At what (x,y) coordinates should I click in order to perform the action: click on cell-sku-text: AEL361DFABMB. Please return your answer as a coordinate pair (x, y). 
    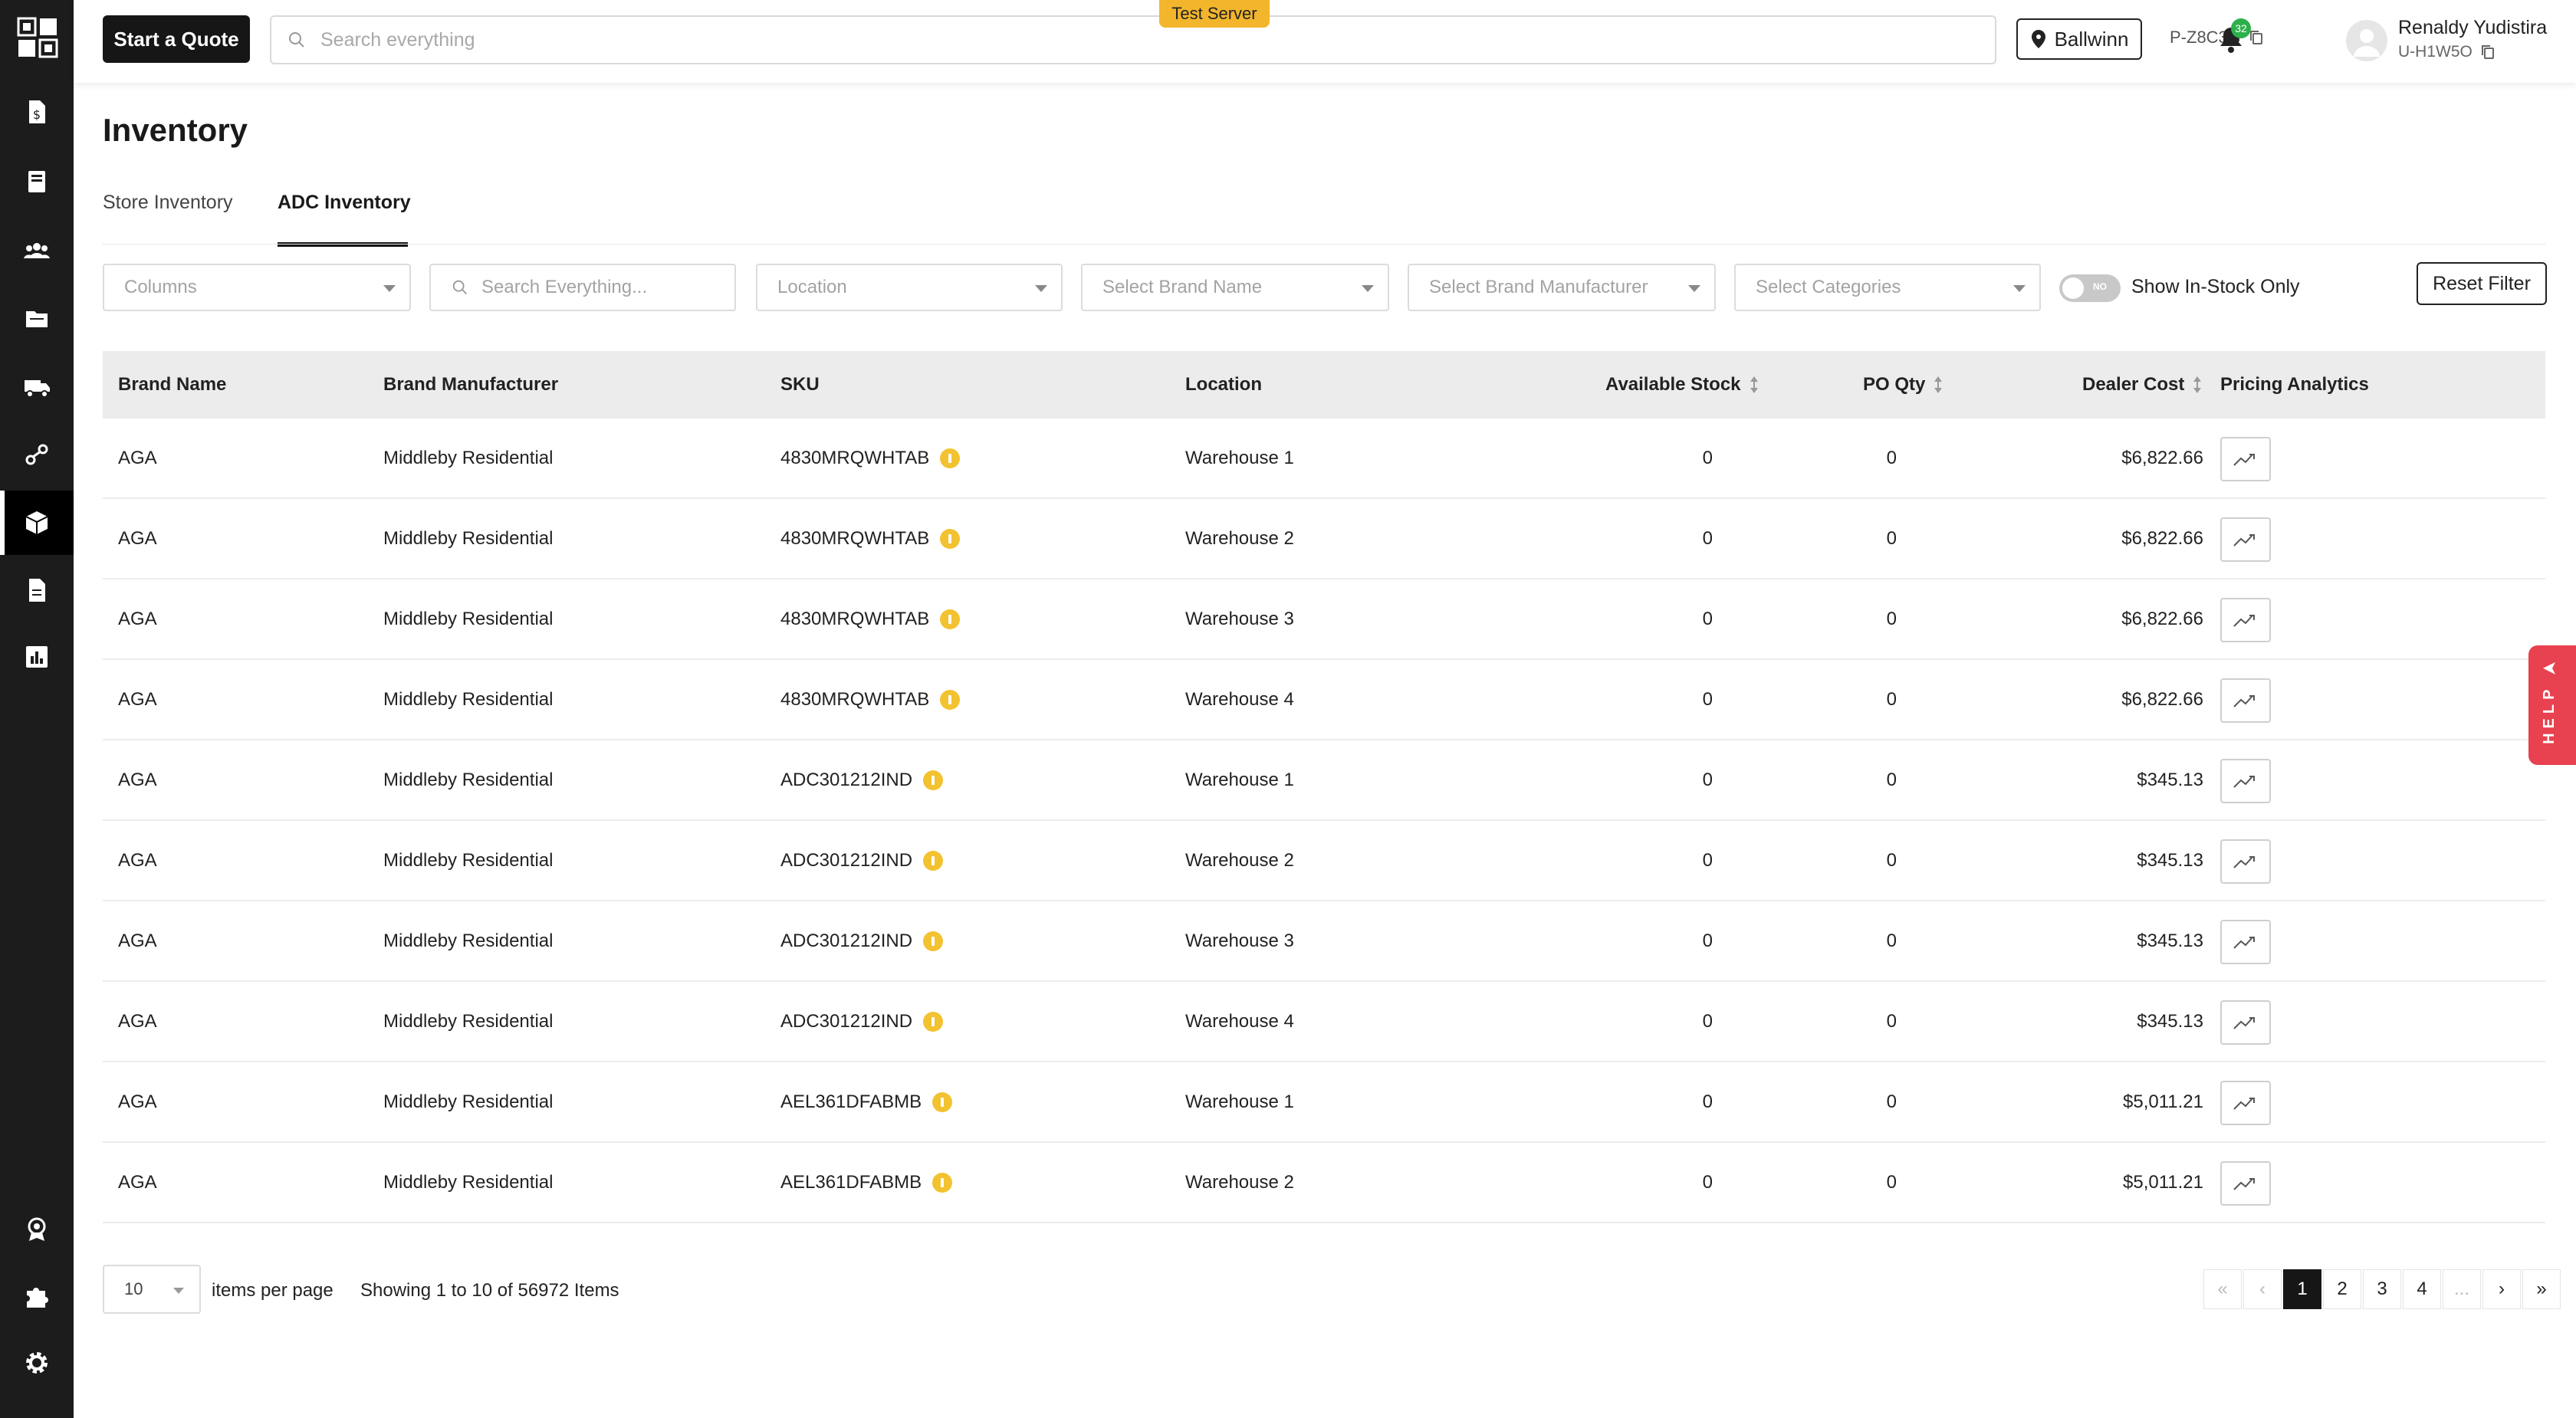
    Looking at the image, I should click on (851, 1102).